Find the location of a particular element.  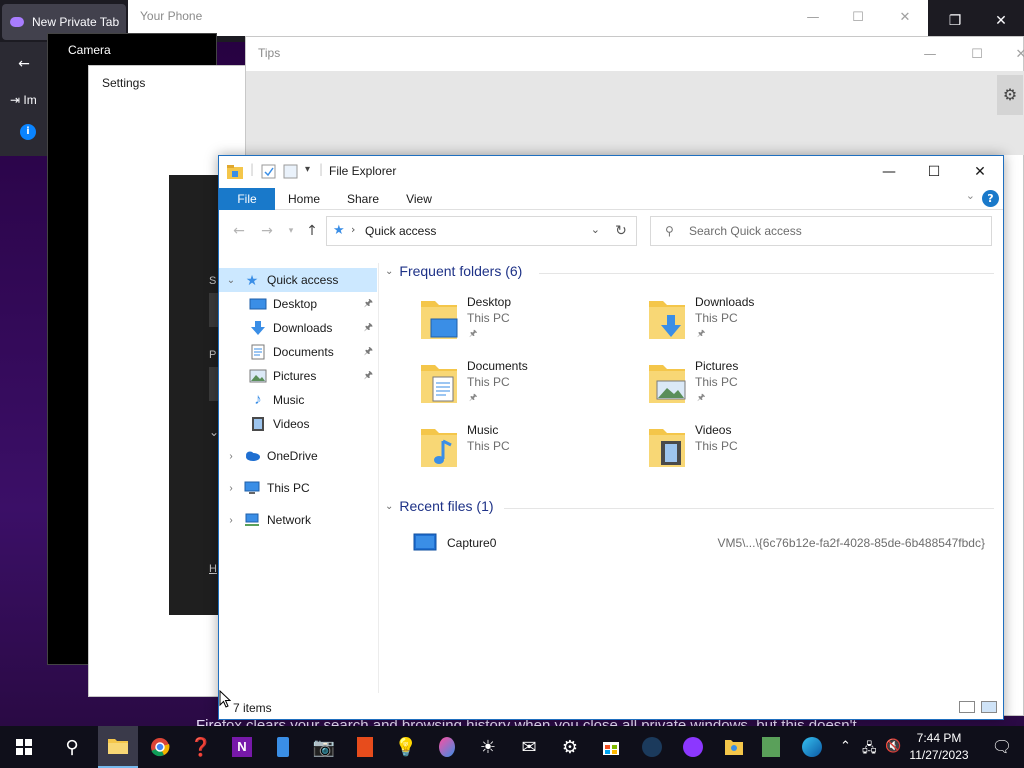

private-mask-icon is located at coordinates (17, 22).